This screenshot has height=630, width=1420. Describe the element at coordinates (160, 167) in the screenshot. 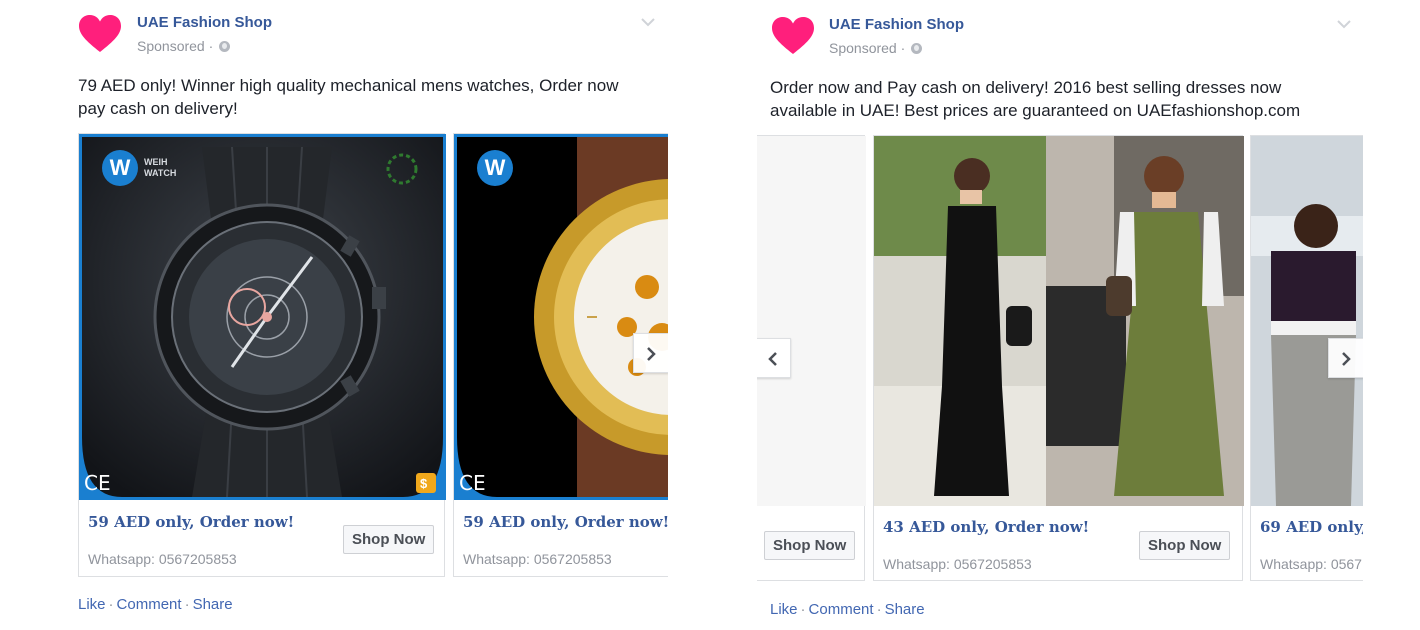

I see `brand-name: WEIH WATCH` at that location.